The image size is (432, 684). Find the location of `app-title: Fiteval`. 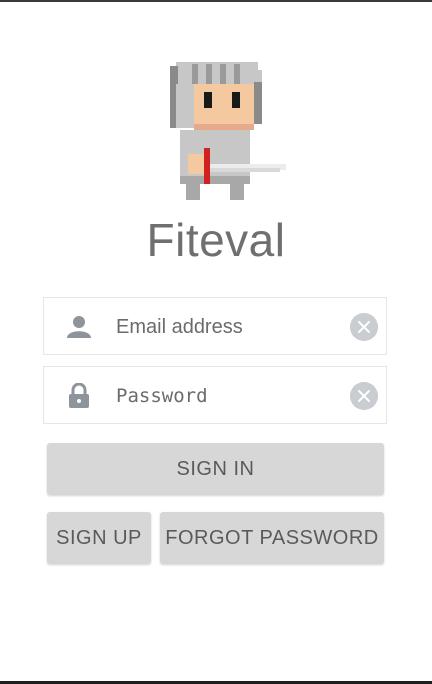

app-title: Fiteval is located at coordinates (216, 240).